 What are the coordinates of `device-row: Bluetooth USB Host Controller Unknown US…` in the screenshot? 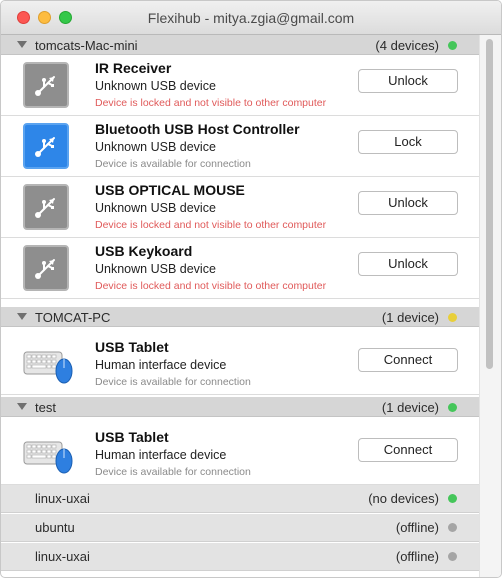 It's located at (240, 146).